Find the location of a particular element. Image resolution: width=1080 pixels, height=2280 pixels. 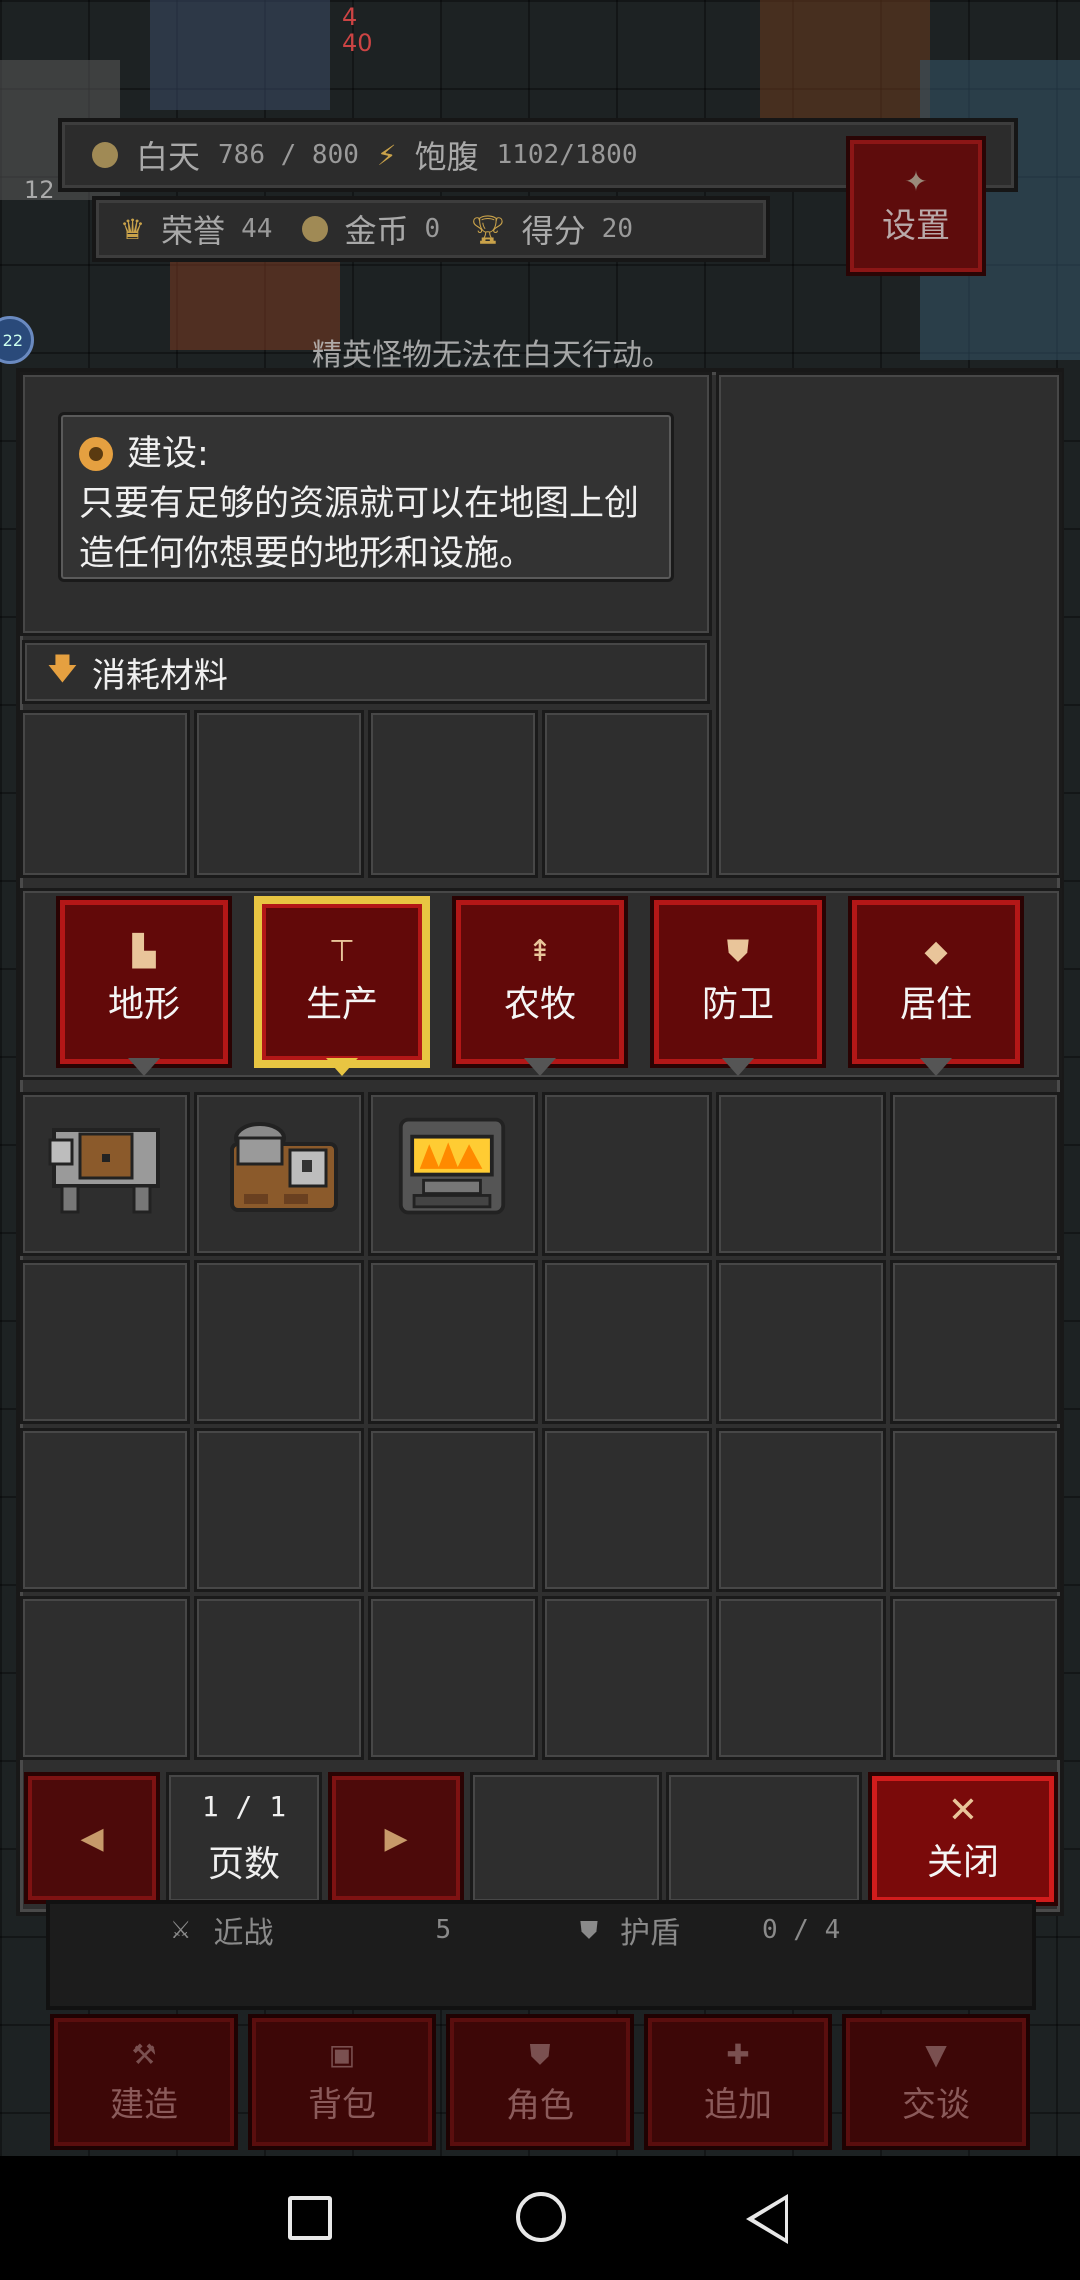

toolbar-add-button: ✚ 追加 is located at coordinates (738, 2082).